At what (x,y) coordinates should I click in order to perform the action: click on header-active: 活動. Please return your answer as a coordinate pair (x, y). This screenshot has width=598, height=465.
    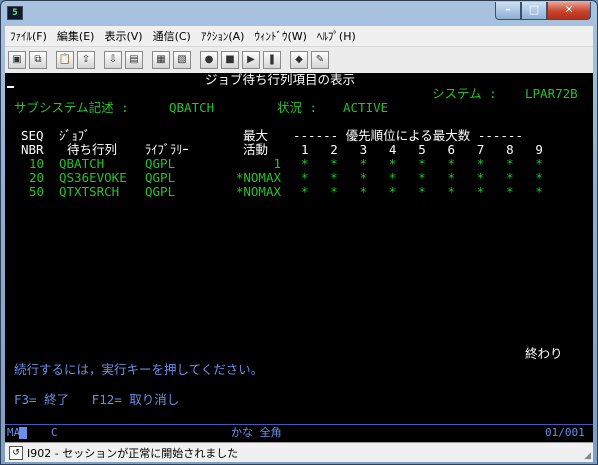
    Looking at the image, I should click on (256, 149).